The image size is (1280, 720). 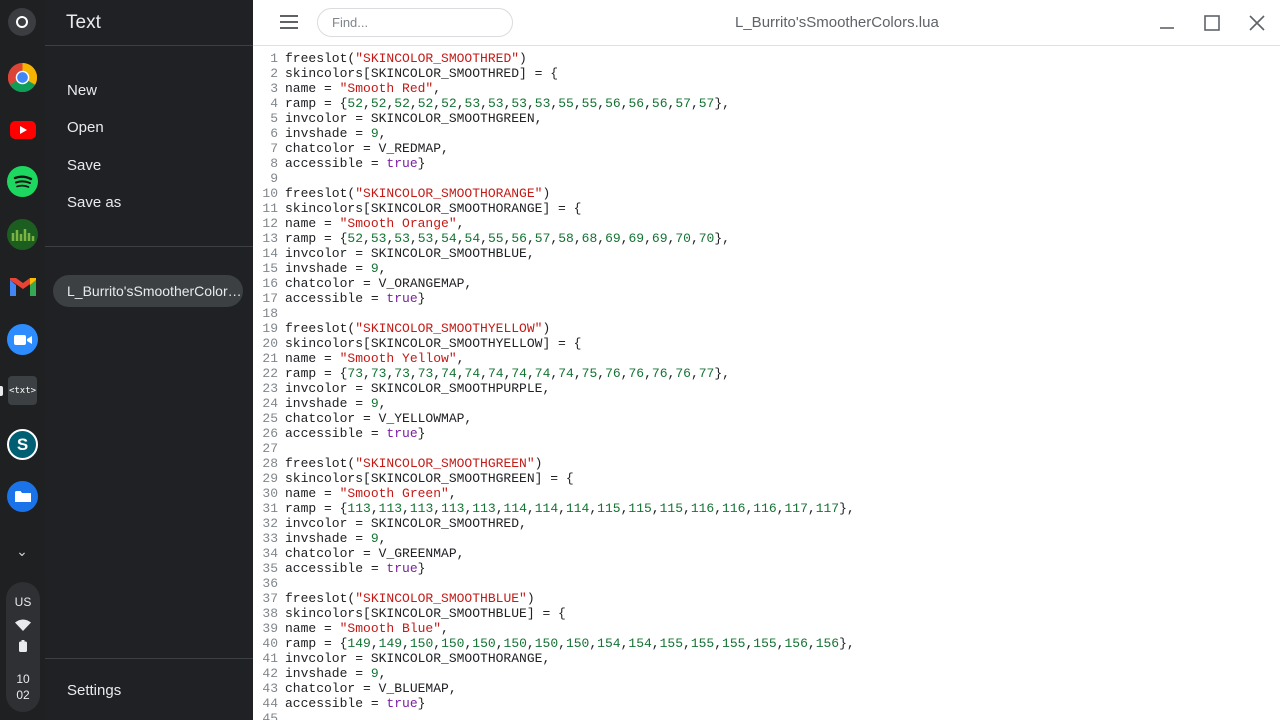 What do you see at coordinates (22, 286) in the screenshot?
I see `gmail-icon` at bounding box center [22, 286].